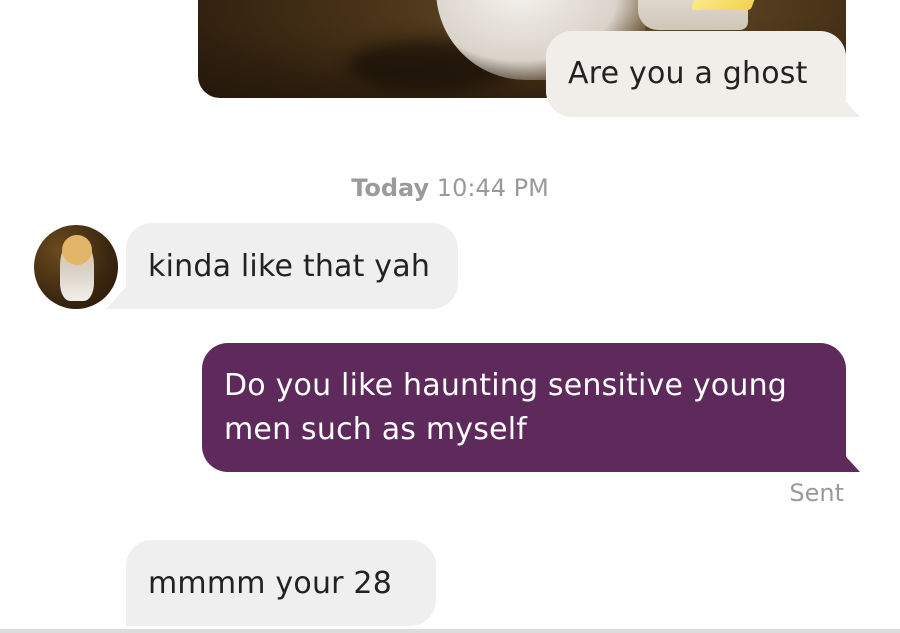  I want to click on message-status: Sent, so click(816, 493).